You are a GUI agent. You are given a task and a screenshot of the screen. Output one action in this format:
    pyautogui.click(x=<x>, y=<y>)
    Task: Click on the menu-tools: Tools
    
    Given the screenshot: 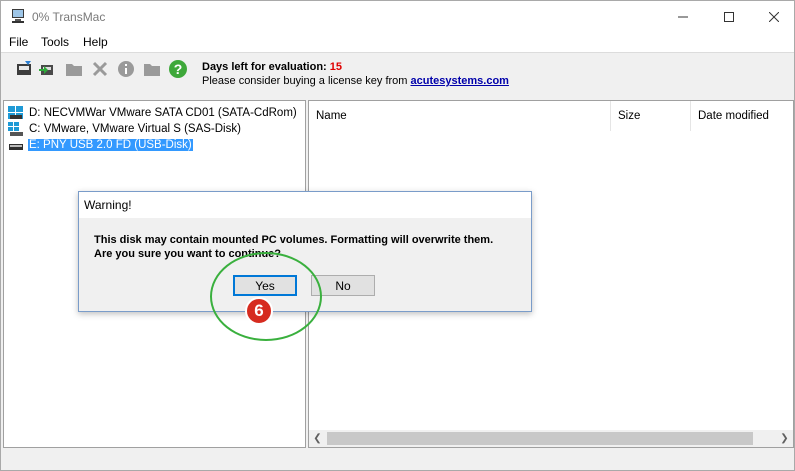 What is the action you would take?
    pyautogui.click(x=55, y=42)
    